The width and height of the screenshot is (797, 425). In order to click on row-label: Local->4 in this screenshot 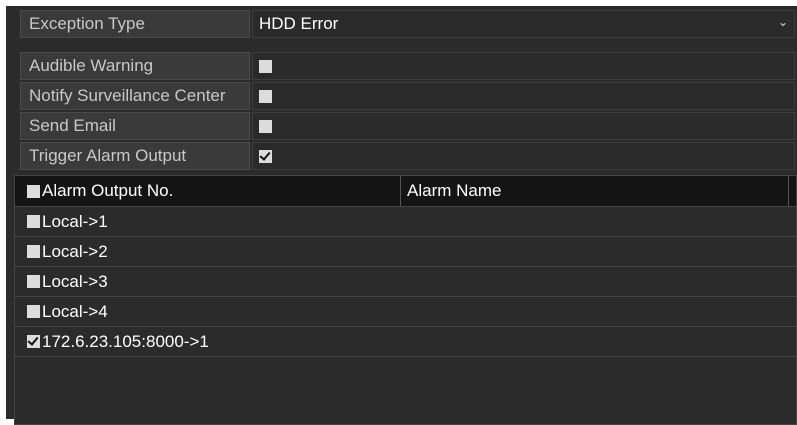, I will do `click(75, 311)`.